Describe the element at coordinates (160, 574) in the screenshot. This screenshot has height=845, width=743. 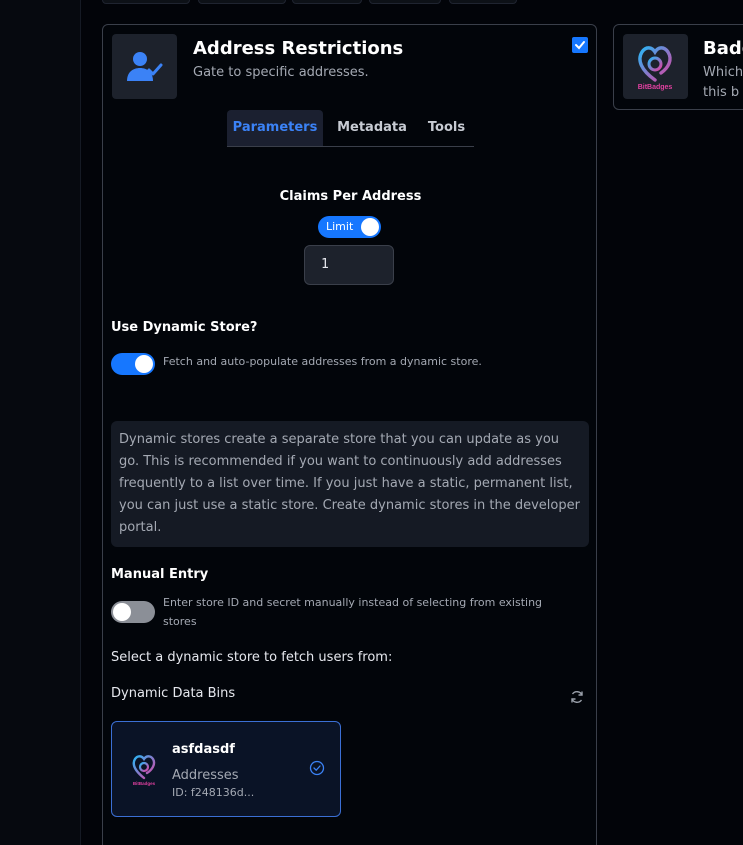
I see `manual-entry-label: Manual Entry` at that location.